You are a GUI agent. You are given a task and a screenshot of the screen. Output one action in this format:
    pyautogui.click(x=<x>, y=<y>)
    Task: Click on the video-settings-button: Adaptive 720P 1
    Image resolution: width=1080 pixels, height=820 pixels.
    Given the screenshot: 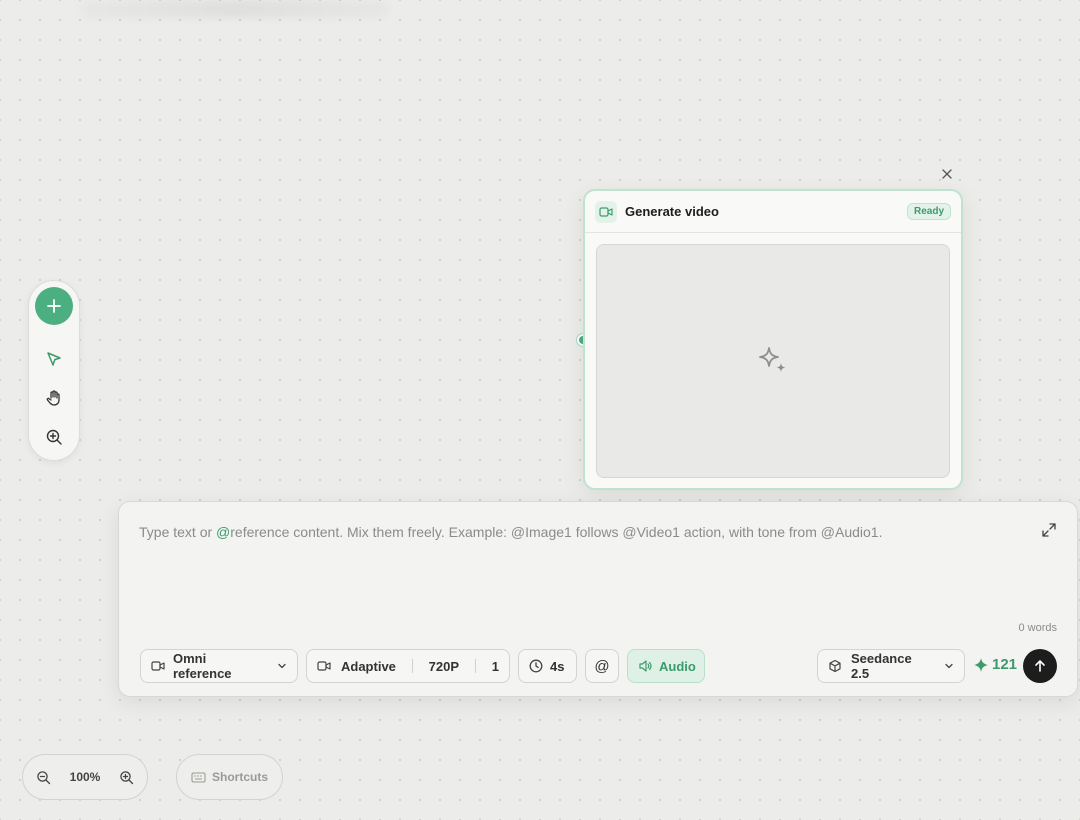 What is the action you would take?
    pyautogui.click(x=408, y=666)
    